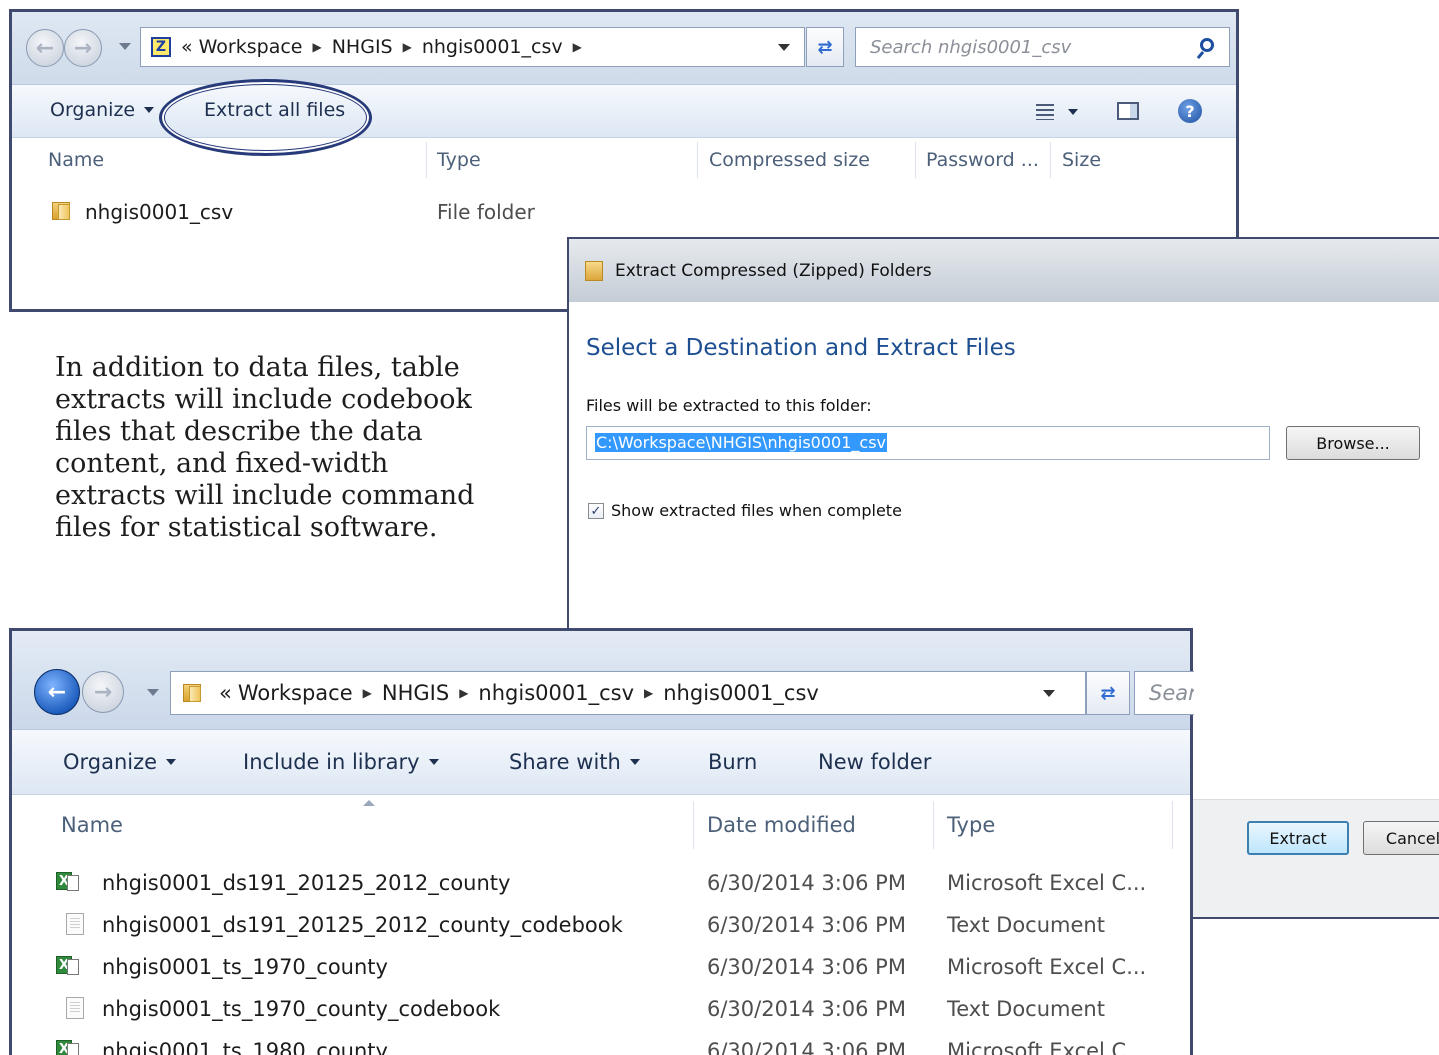  I want to click on extract-button: Extract, so click(1298, 838).